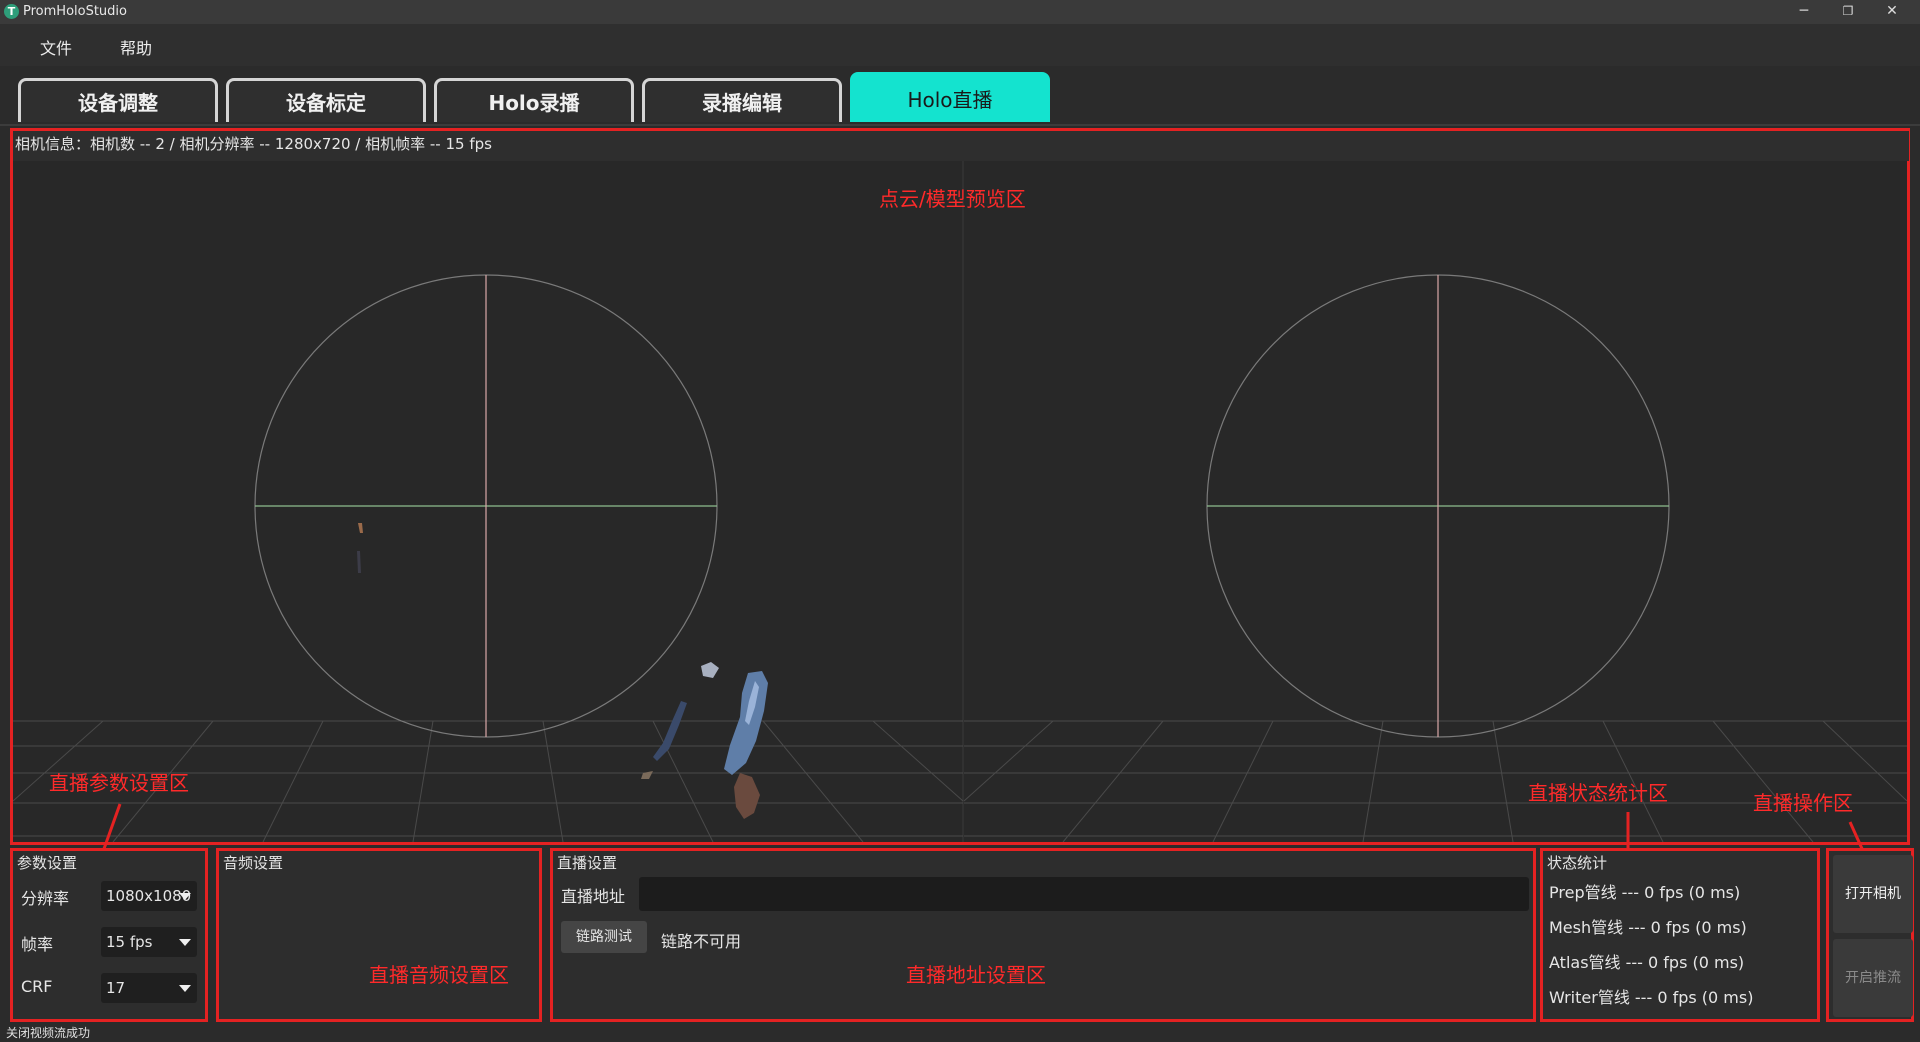  What do you see at coordinates (48, 1033) in the screenshot?
I see `status-message: 关闭视频流成功` at bounding box center [48, 1033].